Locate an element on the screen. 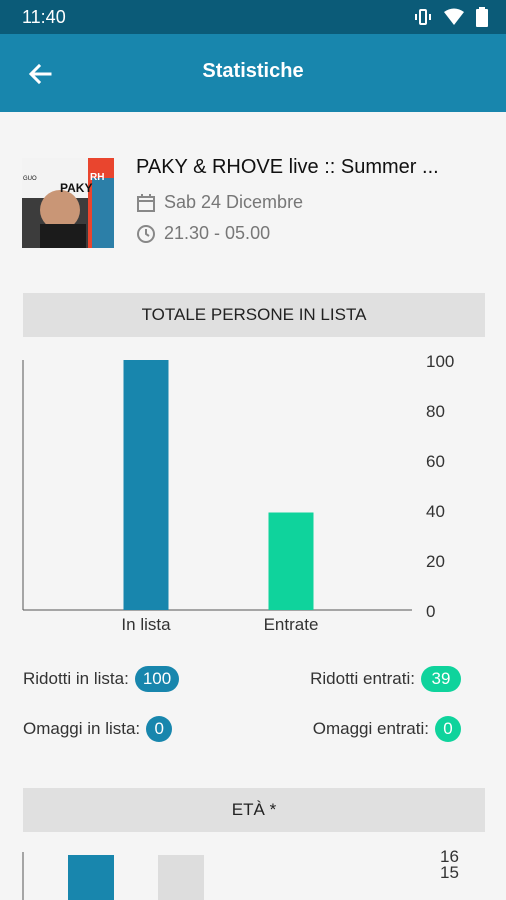 Image resolution: width=506 pixels, height=900 pixels. y-tick-label: 60 is located at coordinates (435, 461).